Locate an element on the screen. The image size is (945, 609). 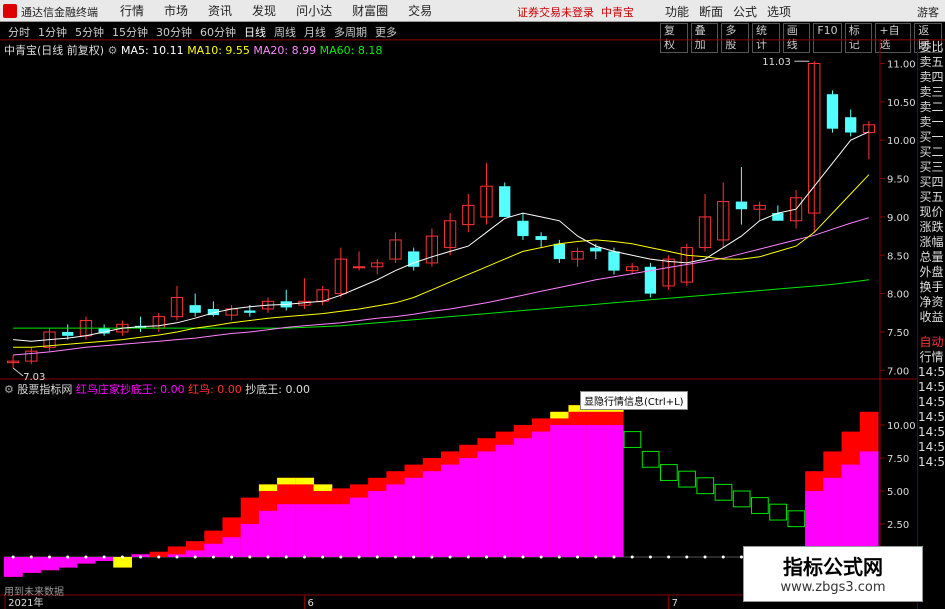
low-label: 7.03 is located at coordinates (34, 377).